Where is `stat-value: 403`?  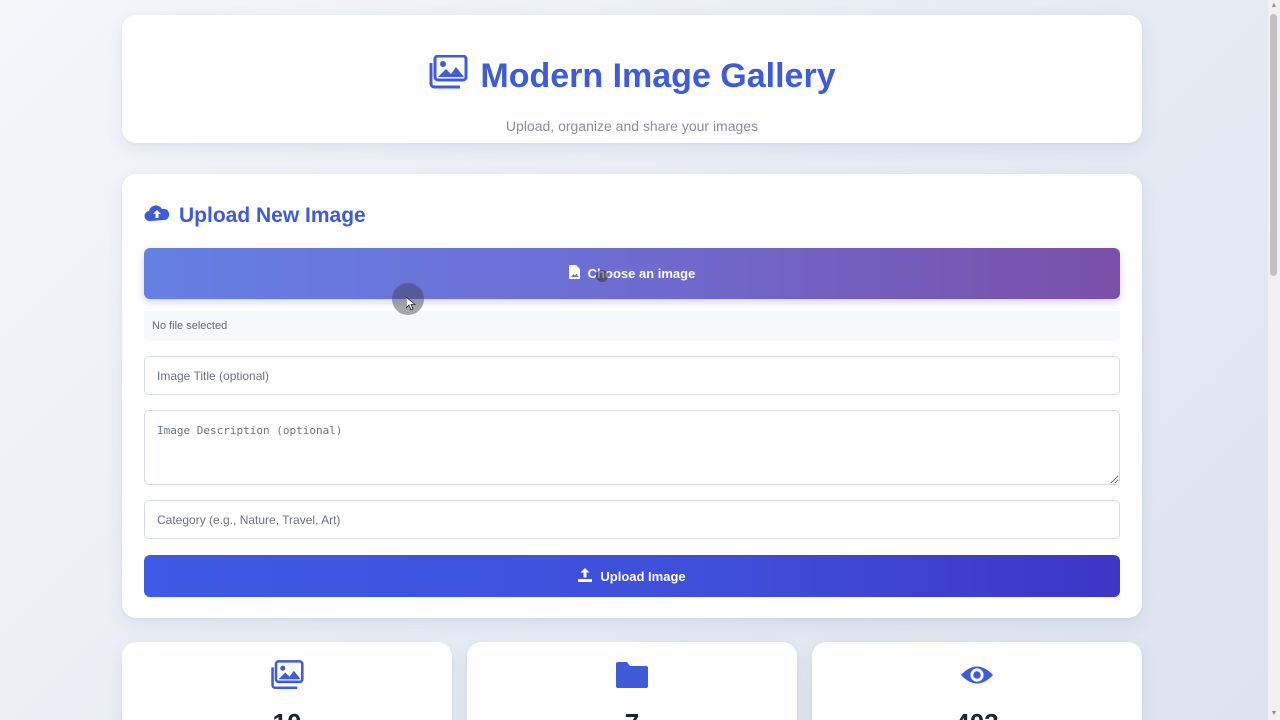
stat-value: 403 is located at coordinates (977, 714).